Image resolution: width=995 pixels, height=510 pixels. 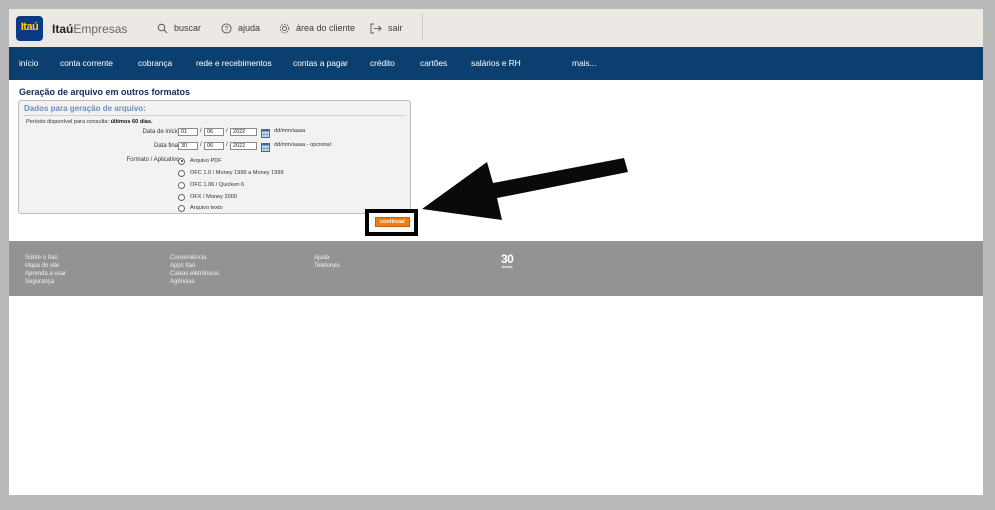 I want to click on continue-button: continuar, so click(x=392, y=222).